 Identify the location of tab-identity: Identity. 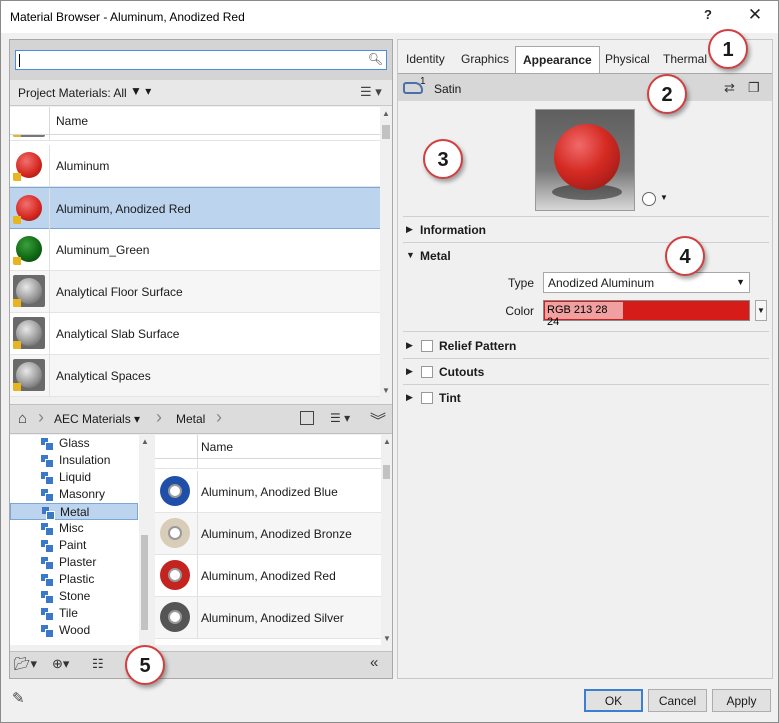
(425, 59).